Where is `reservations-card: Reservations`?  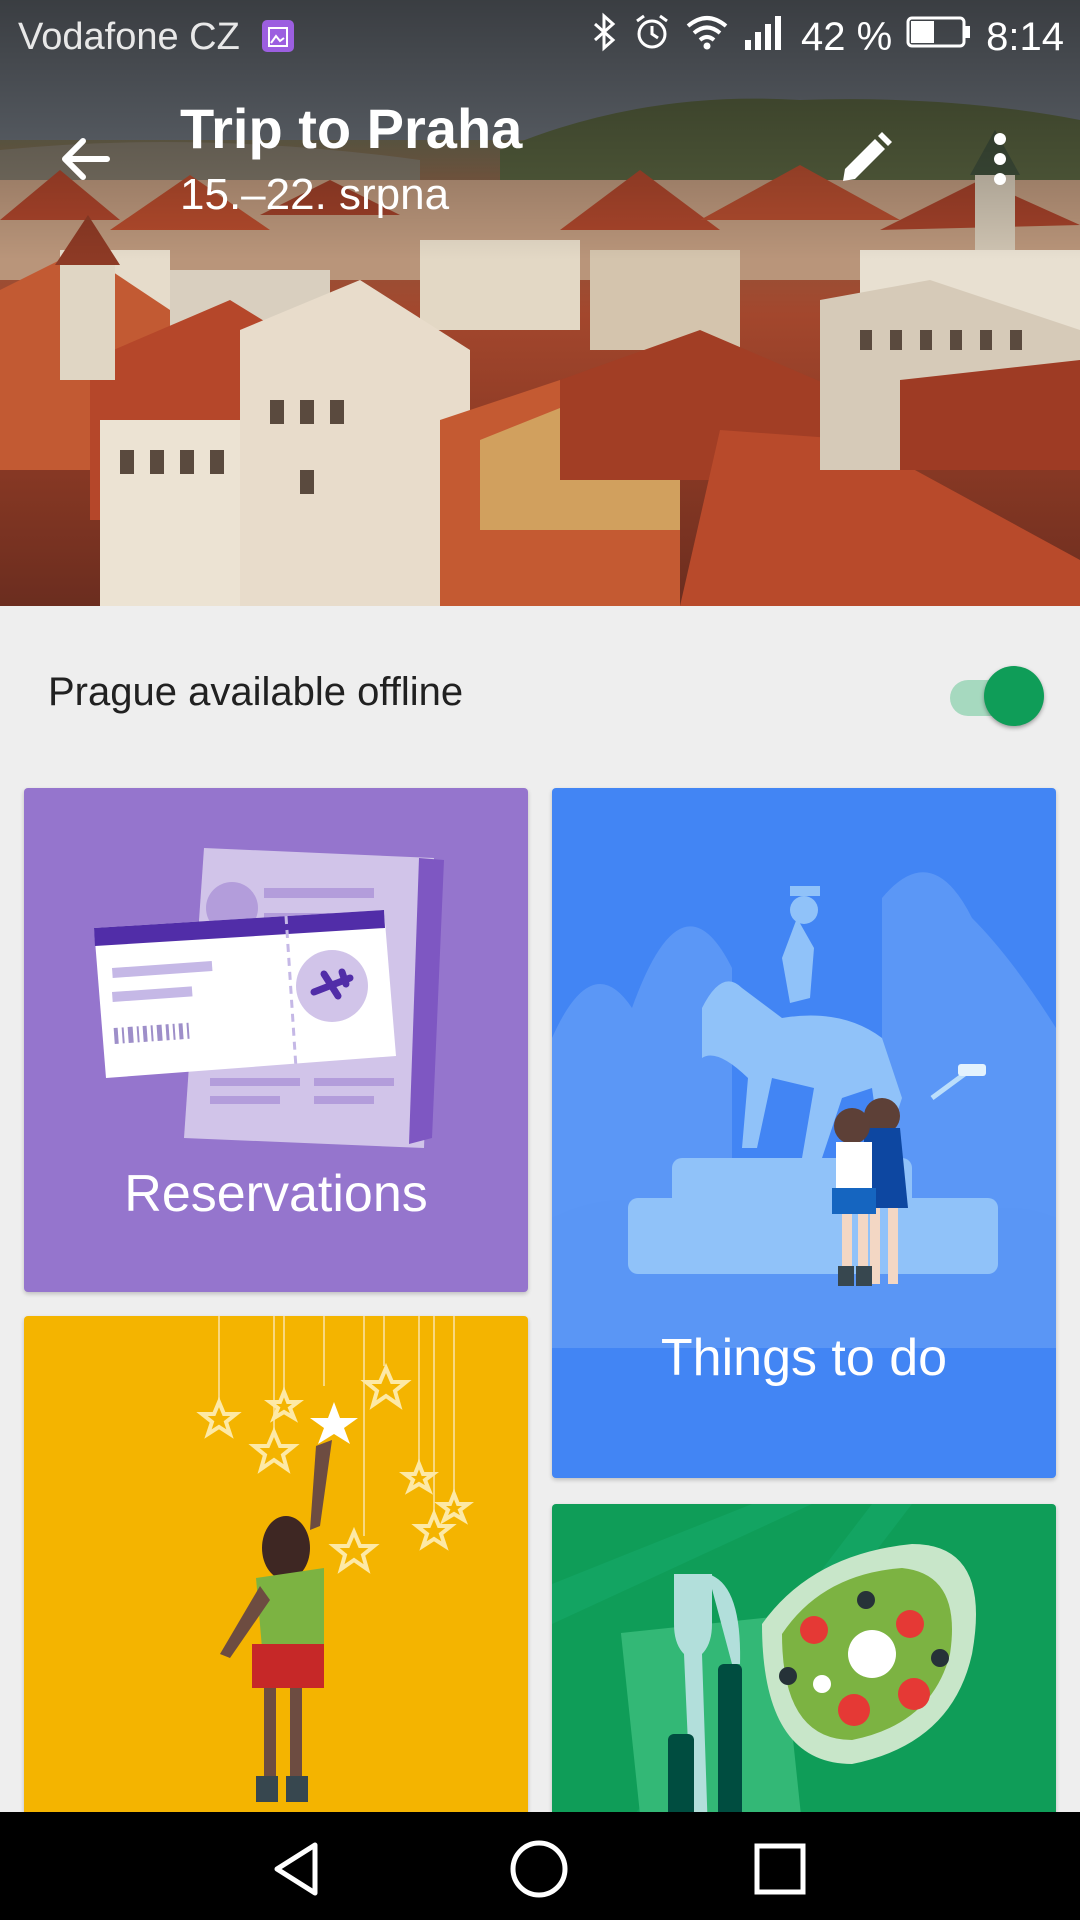
reservations-card: Reservations is located at coordinates (276, 1040).